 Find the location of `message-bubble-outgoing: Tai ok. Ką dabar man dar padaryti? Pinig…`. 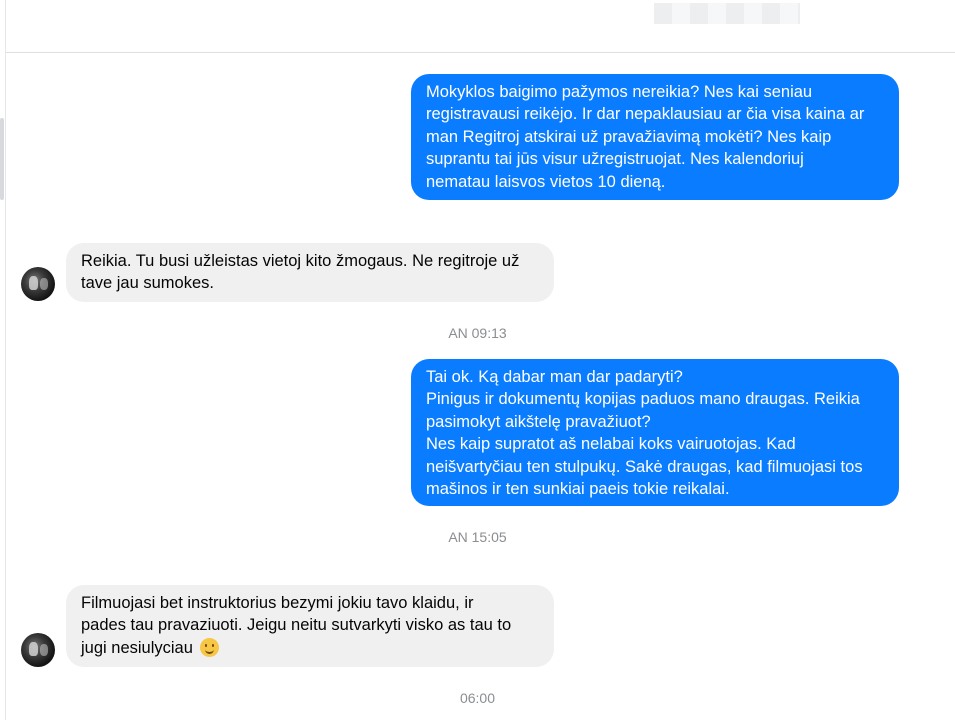

message-bubble-outgoing: Tai ok. Ką dabar man dar padaryti? Pinig… is located at coordinates (655, 432).